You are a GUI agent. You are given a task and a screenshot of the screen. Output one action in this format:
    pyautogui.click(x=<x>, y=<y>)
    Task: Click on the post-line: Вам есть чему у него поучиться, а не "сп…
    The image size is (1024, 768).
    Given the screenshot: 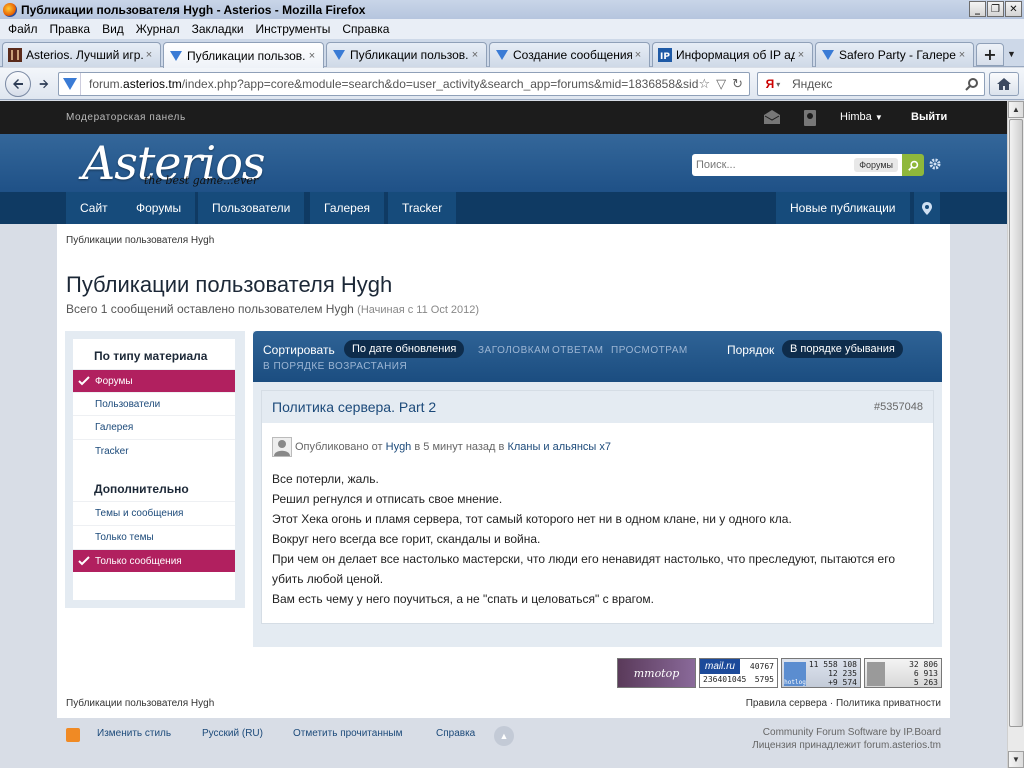 What is the action you would take?
    pyautogui.click(x=463, y=599)
    